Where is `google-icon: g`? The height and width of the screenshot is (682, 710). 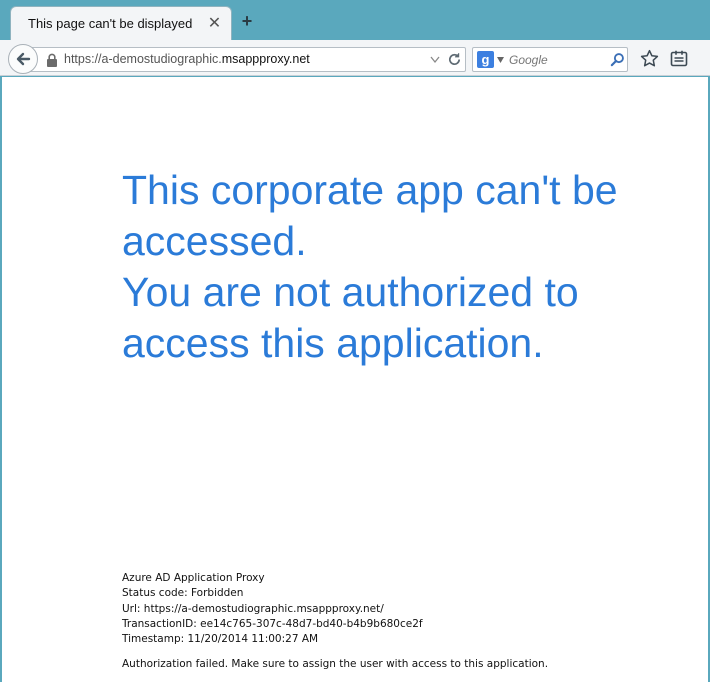 google-icon: g is located at coordinates (485, 59).